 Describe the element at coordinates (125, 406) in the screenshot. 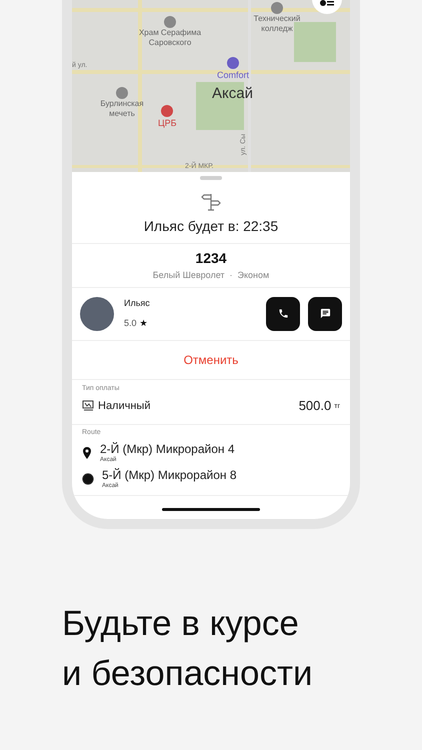

I see `payment-method: Наличный` at that location.